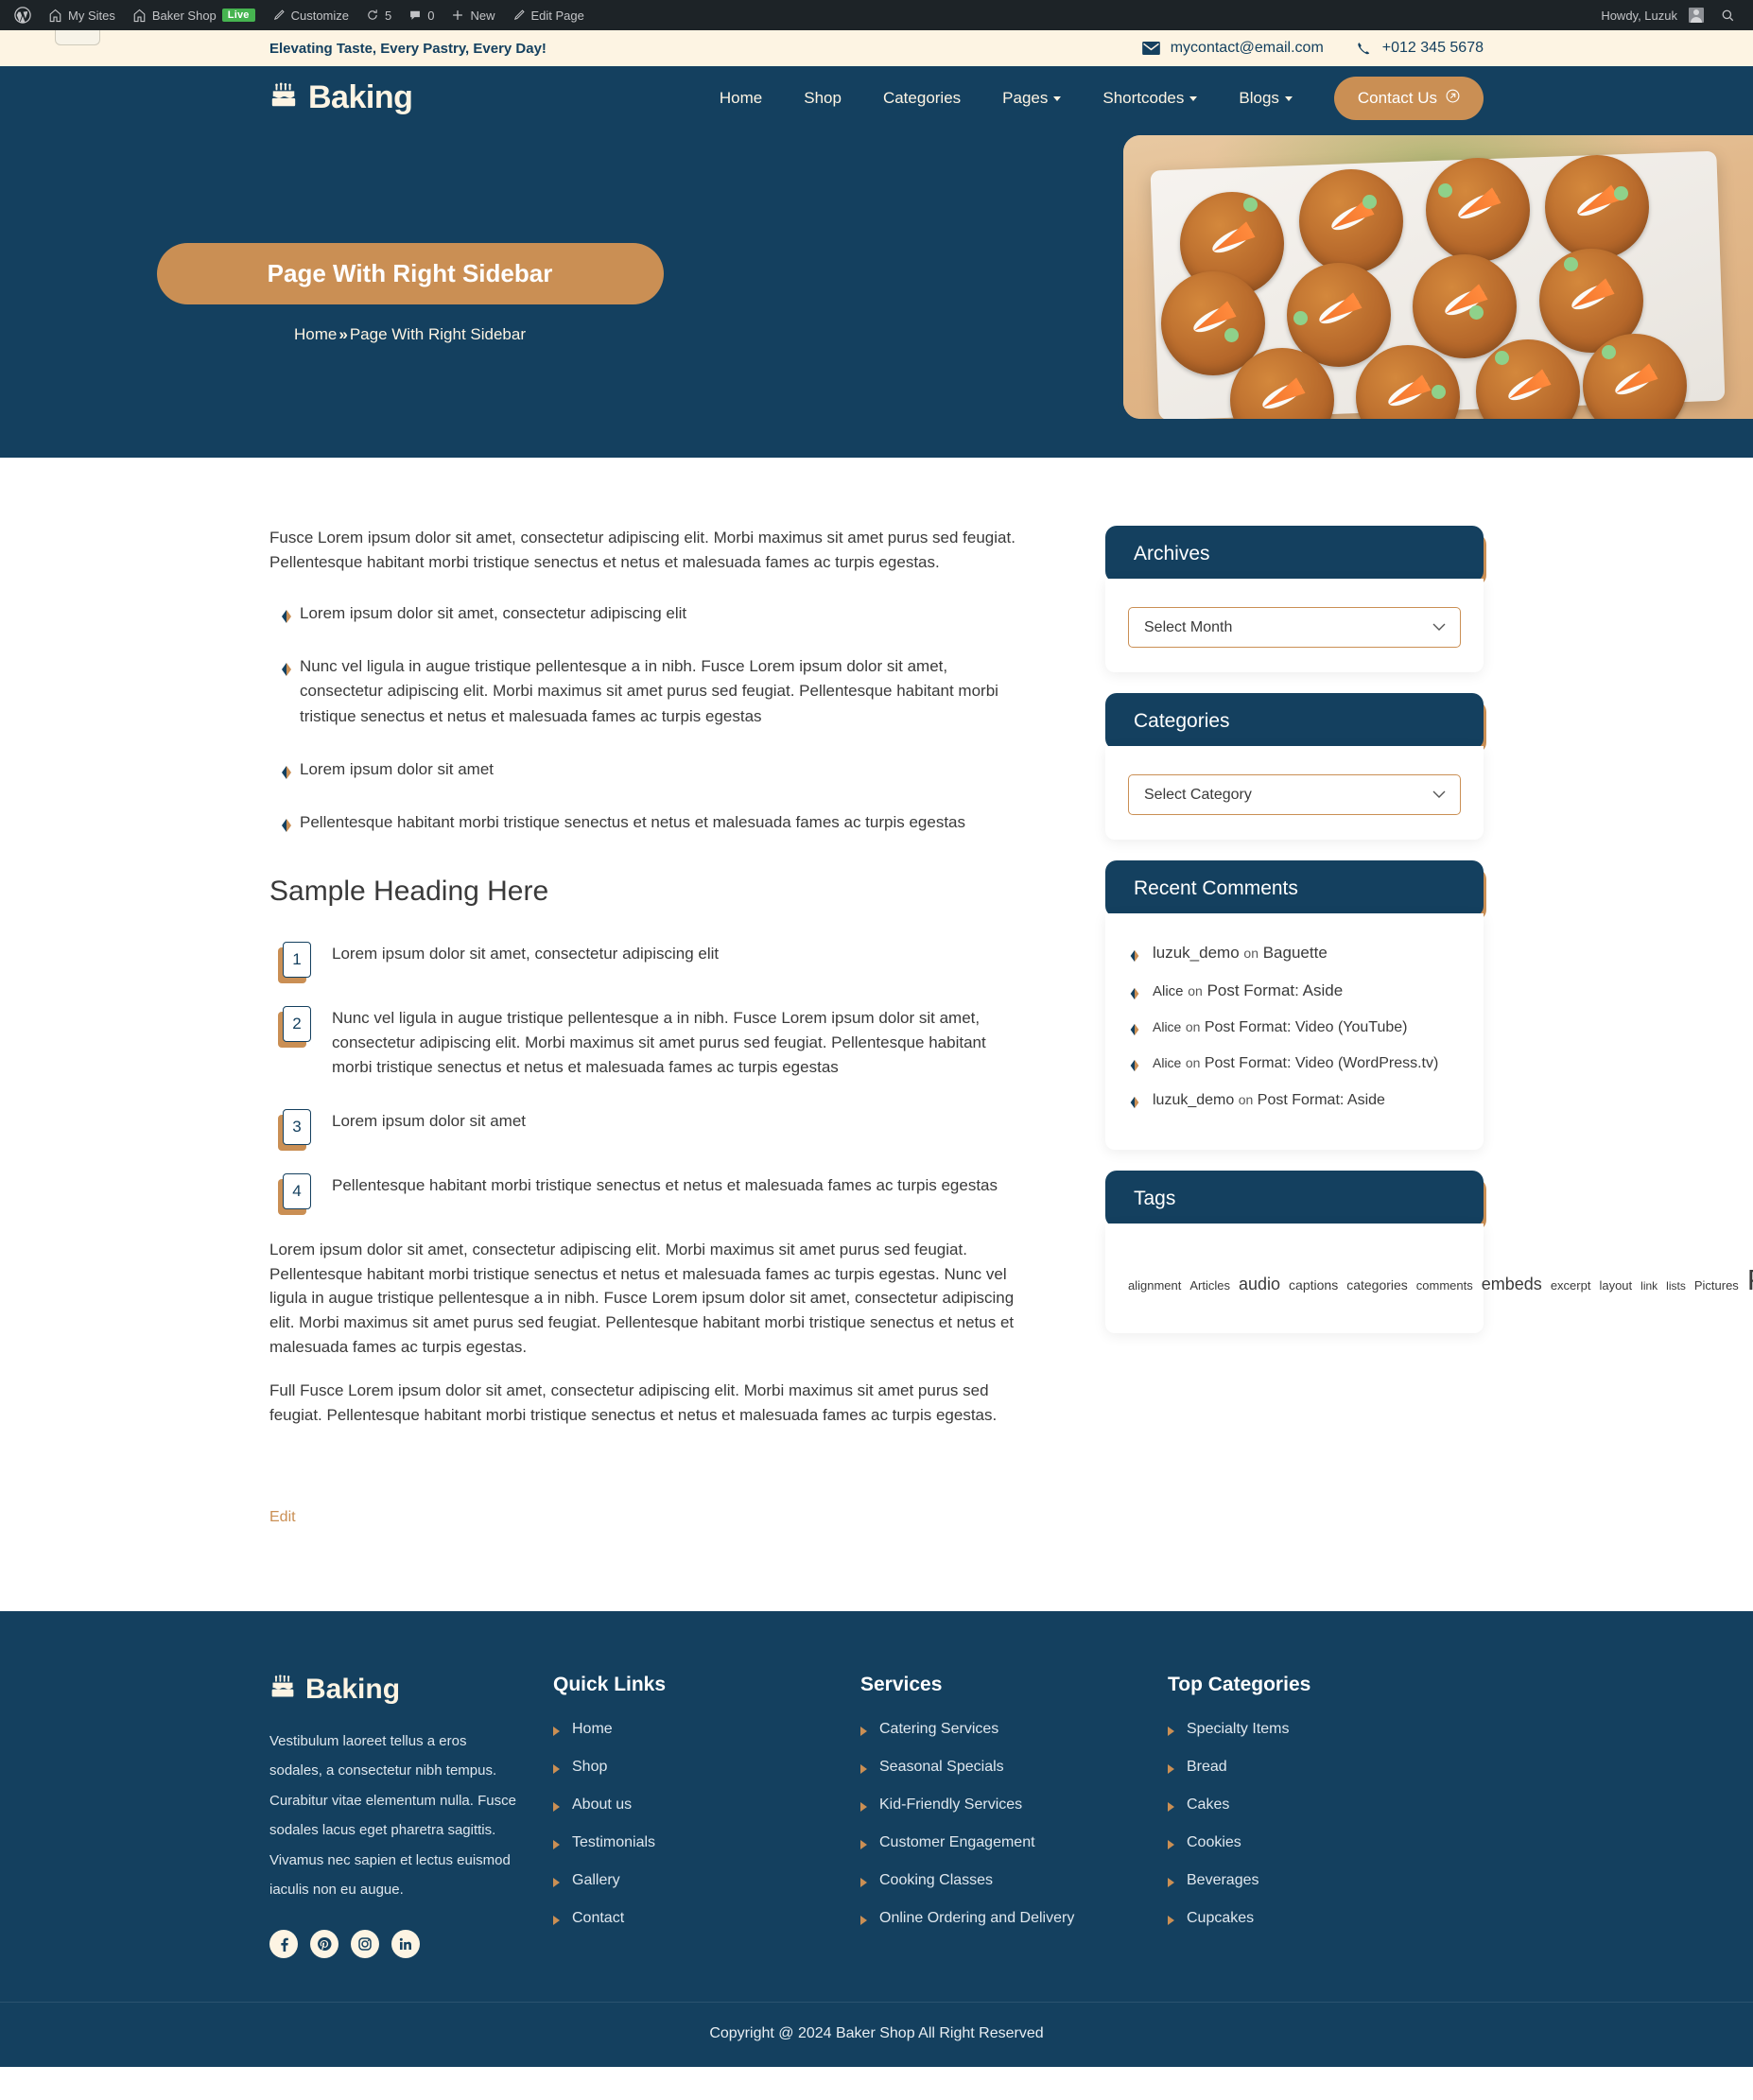 The width and height of the screenshot is (1753, 2100). I want to click on archives-month-select: Select Month, so click(1294, 627).